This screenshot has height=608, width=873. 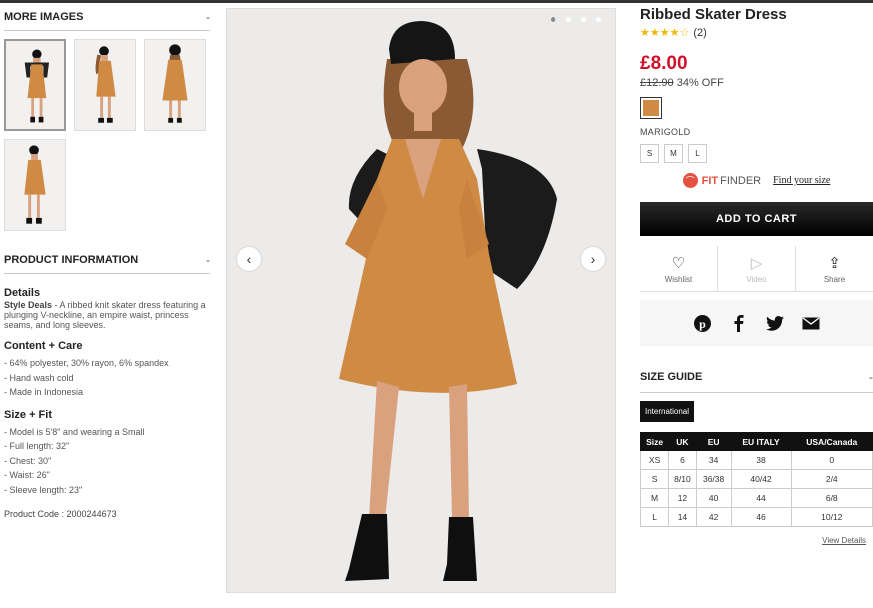 I want to click on fit-finder: ⌒ FIT FINDER Find your size, so click(x=756, y=180).